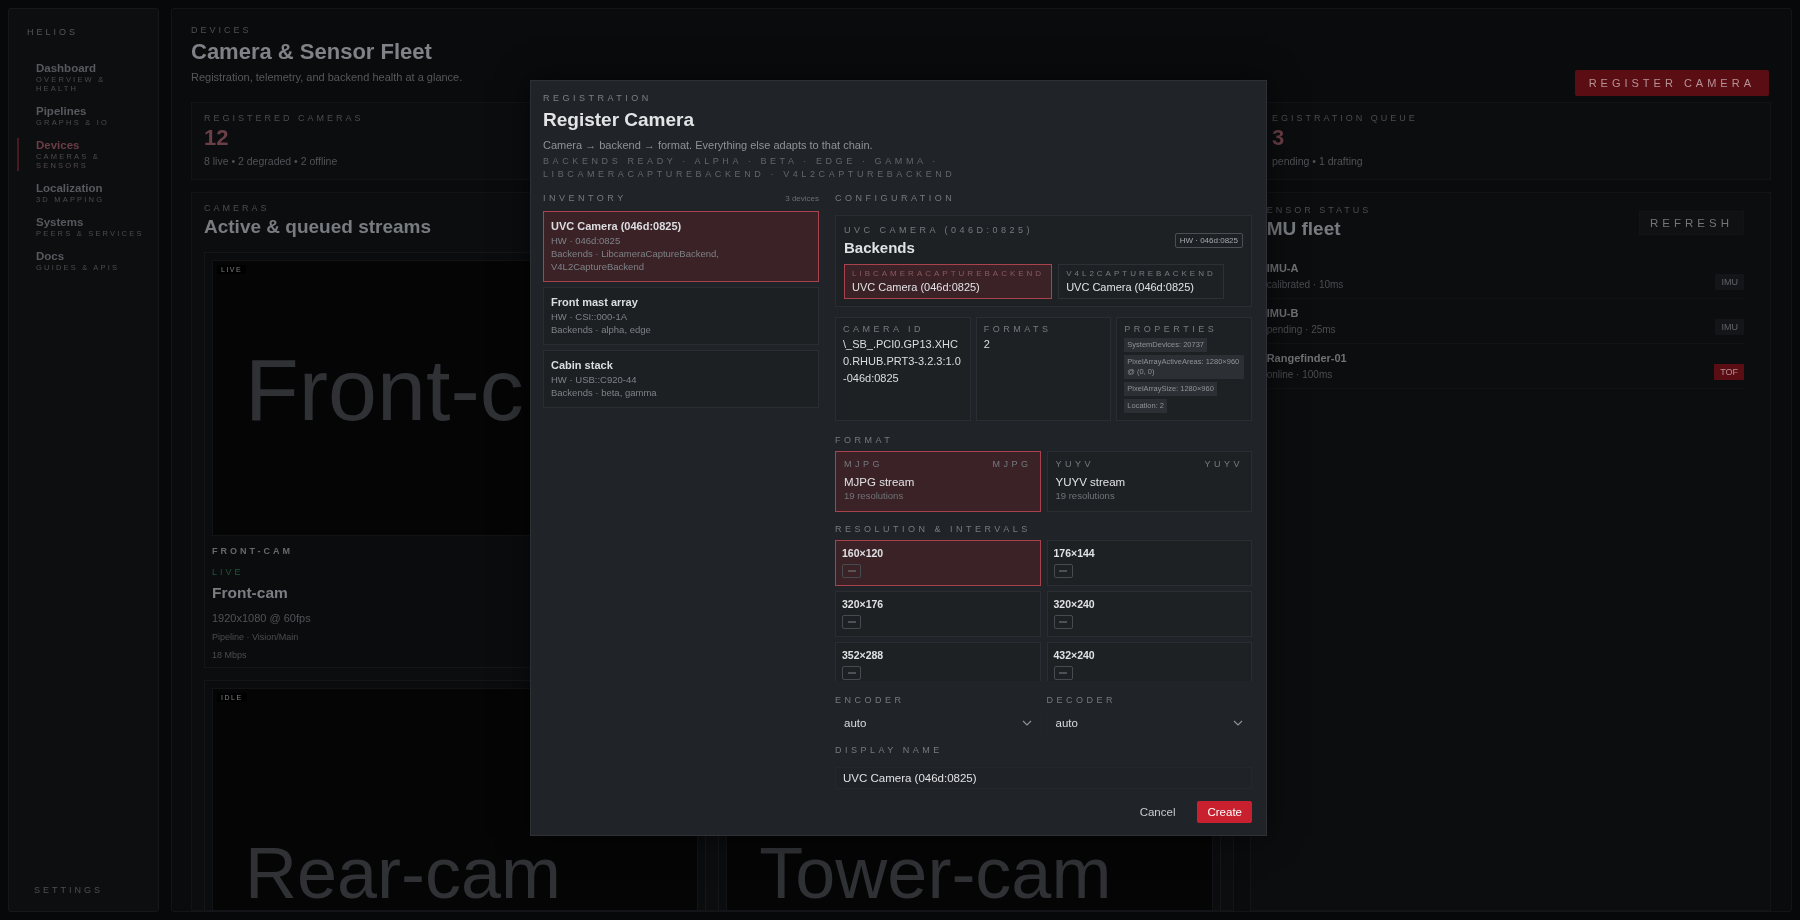 Image resolution: width=1800 pixels, height=920 pixels. Describe the element at coordinates (1306, 358) in the screenshot. I see `sensor-name: Rangefinder-01` at that location.